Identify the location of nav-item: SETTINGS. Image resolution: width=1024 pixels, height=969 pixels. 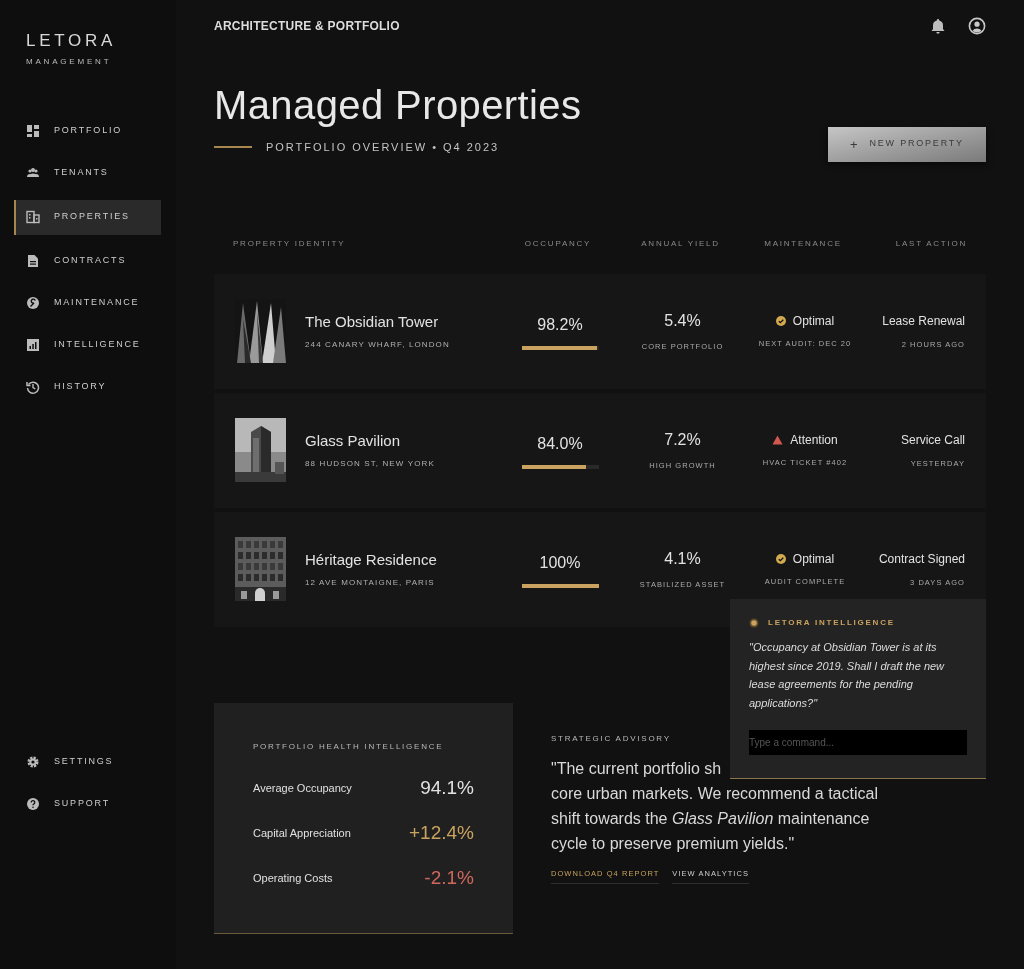
(87, 761).